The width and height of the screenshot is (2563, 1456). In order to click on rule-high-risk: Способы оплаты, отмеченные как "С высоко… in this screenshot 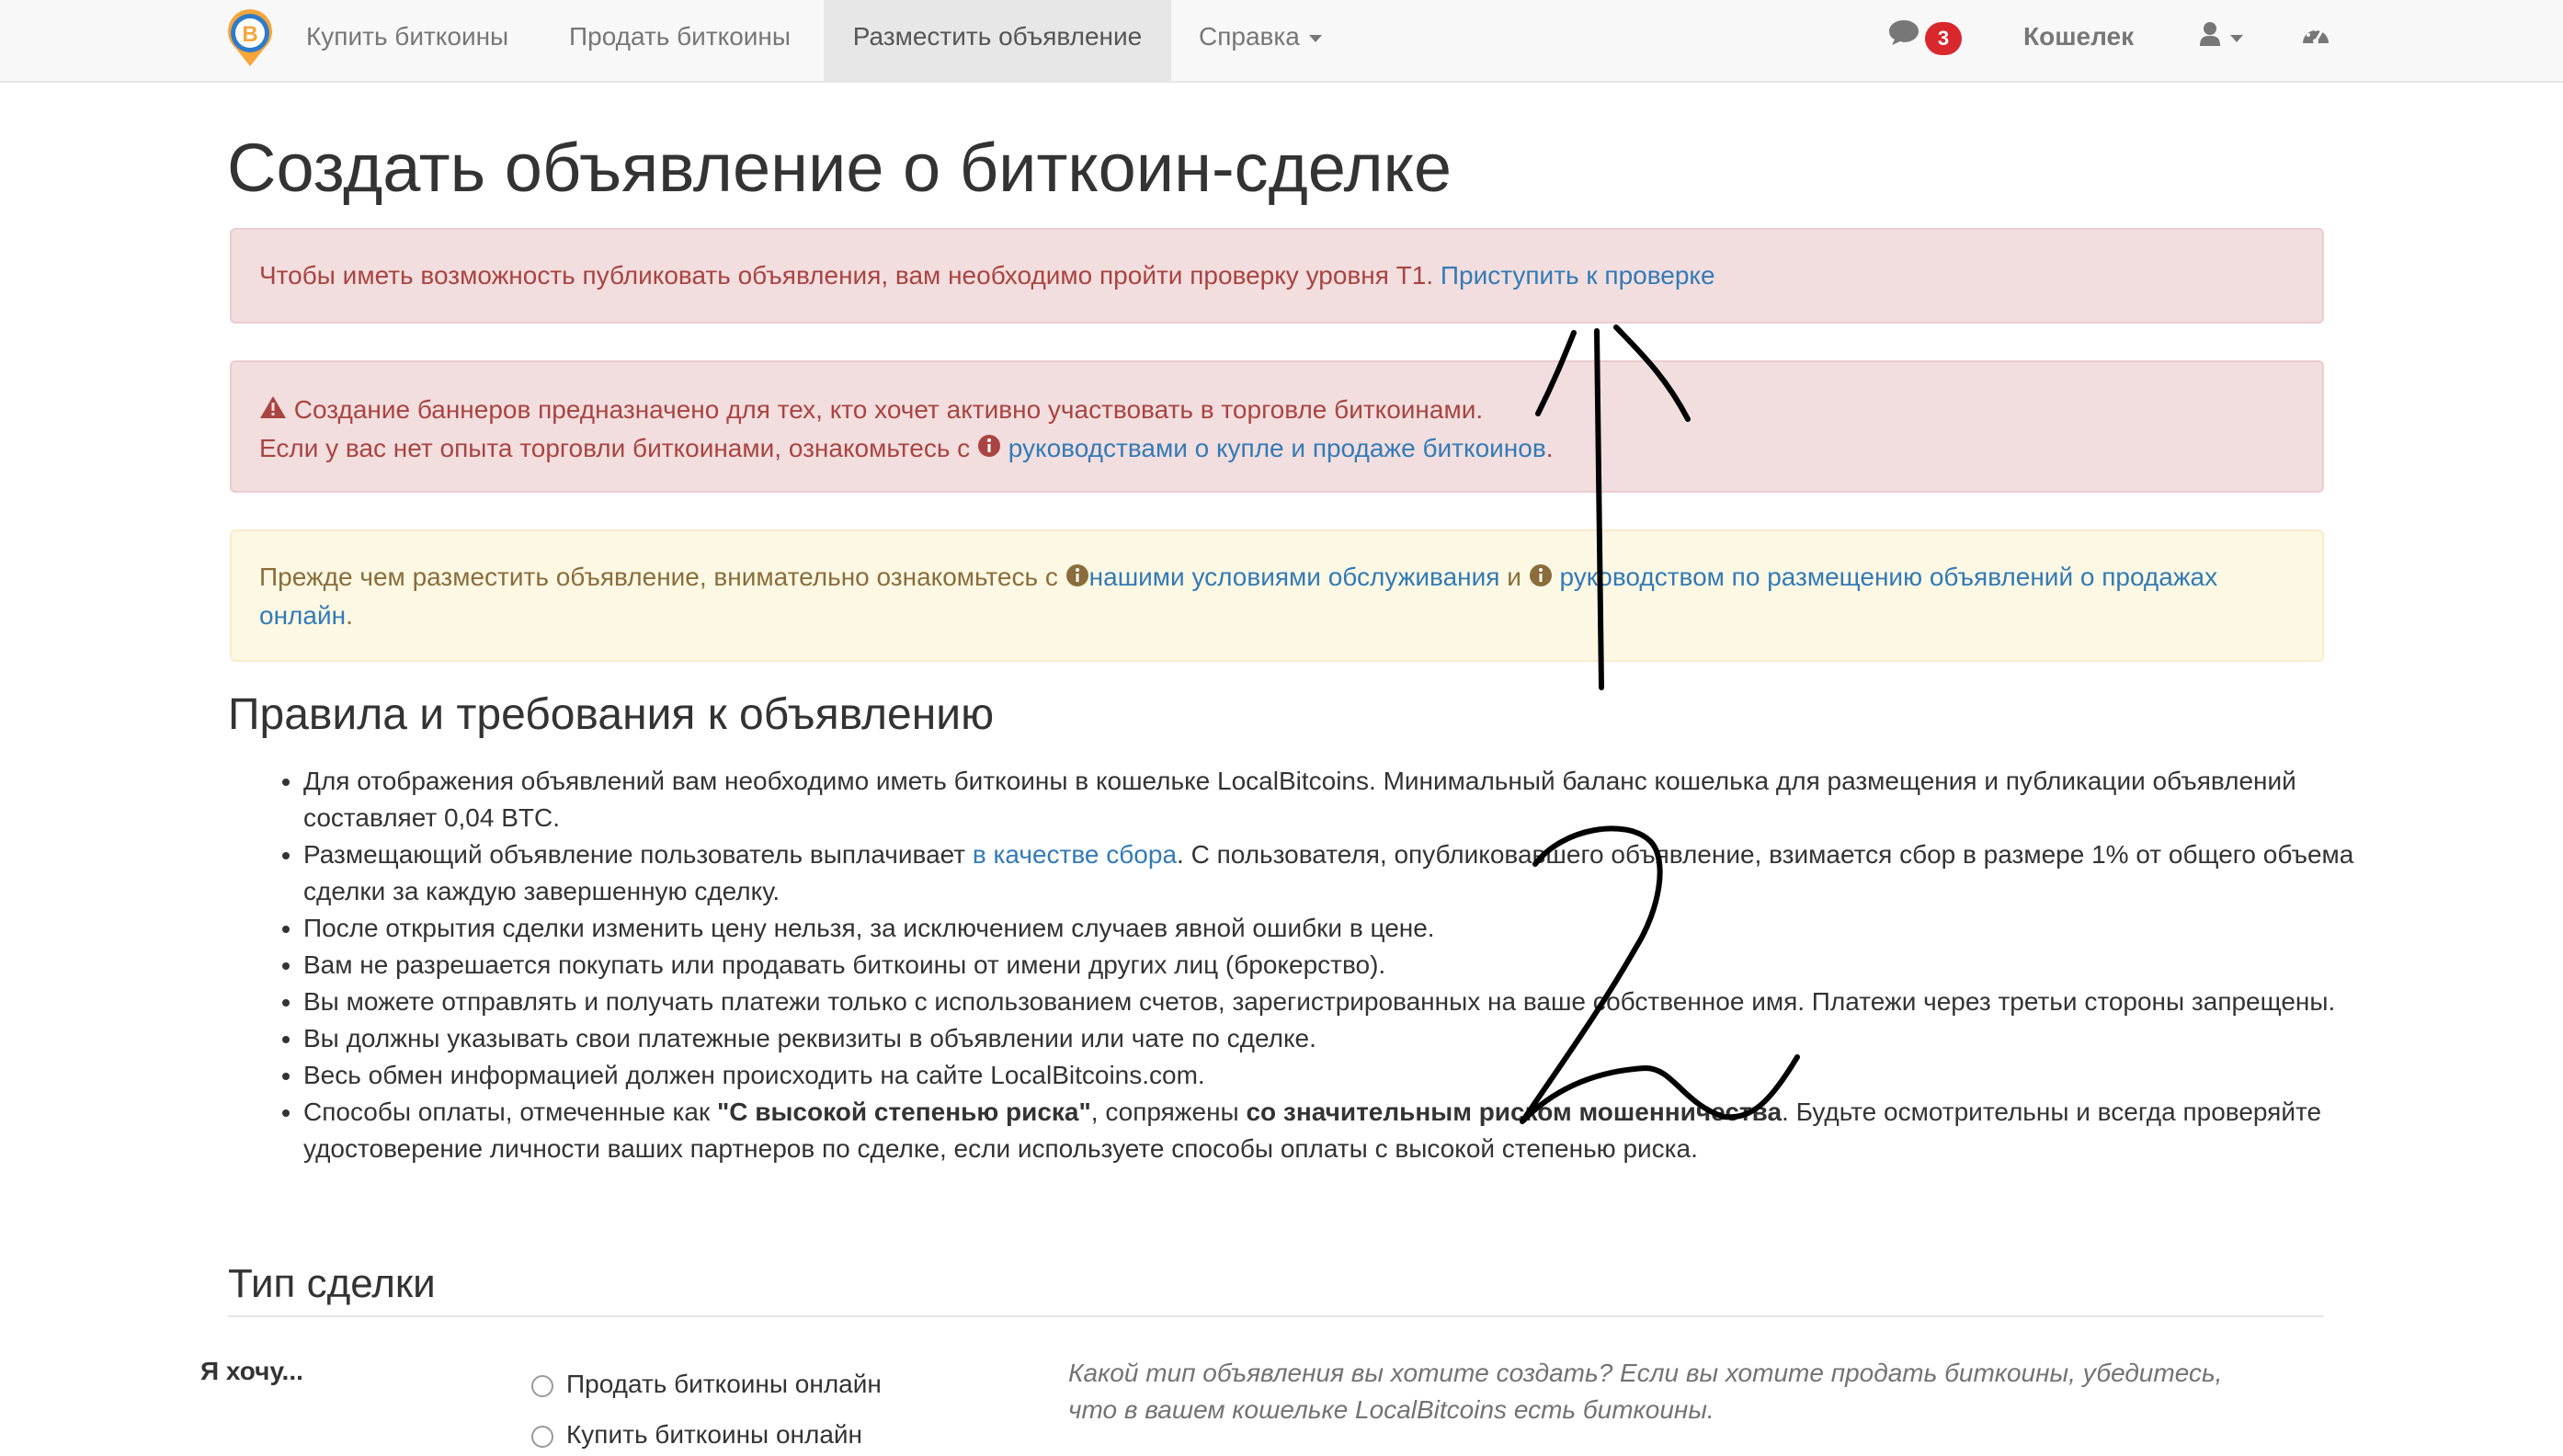, I will do `click(1333, 1130)`.